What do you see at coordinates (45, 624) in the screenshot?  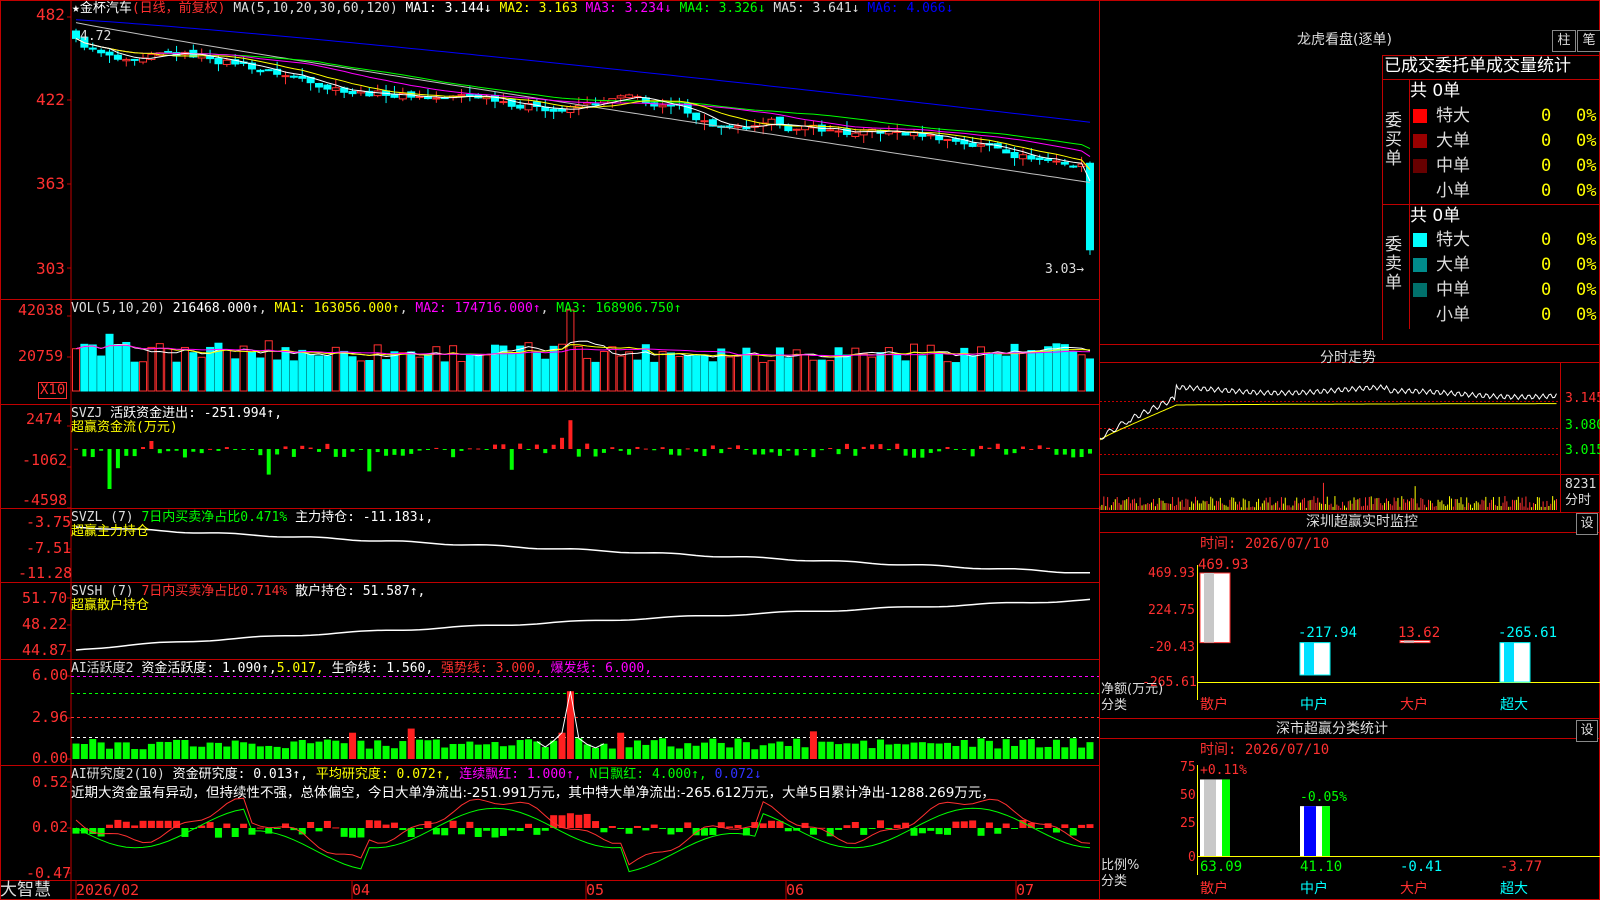 I see `svsh-tick: 48.22` at bounding box center [45, 624].